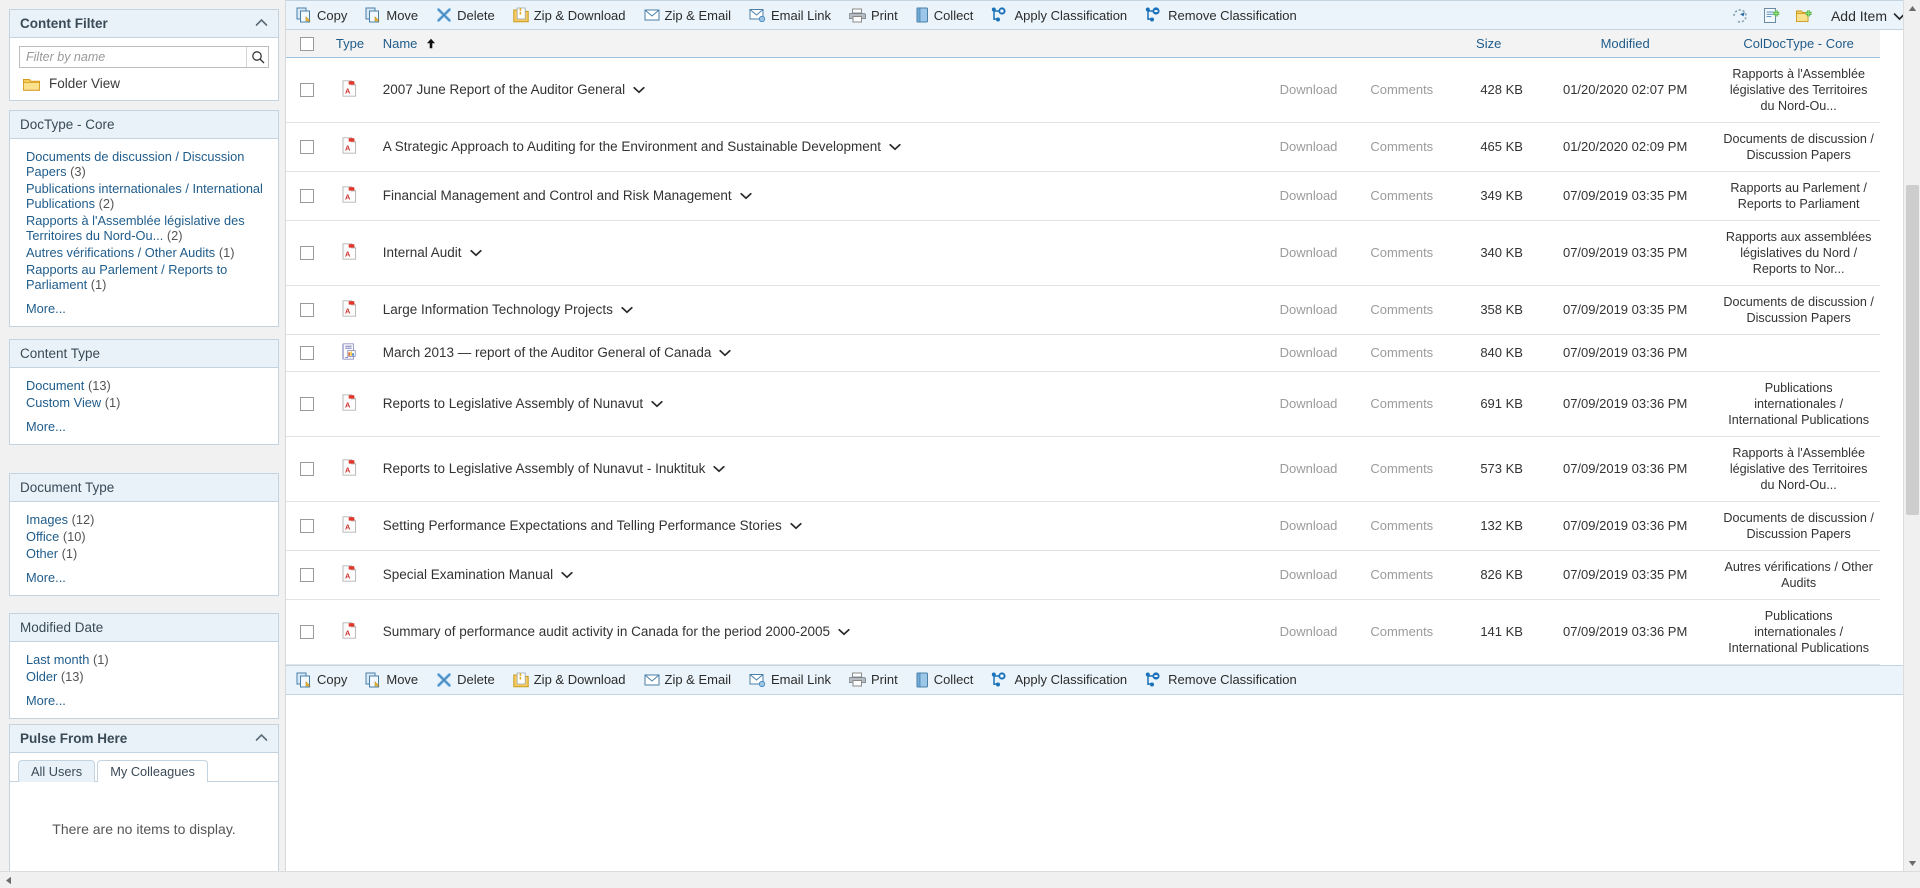  What do you see at coordinates (133, 57) in the screenshot?
I see `search-input` at bounding box center [133, 57].